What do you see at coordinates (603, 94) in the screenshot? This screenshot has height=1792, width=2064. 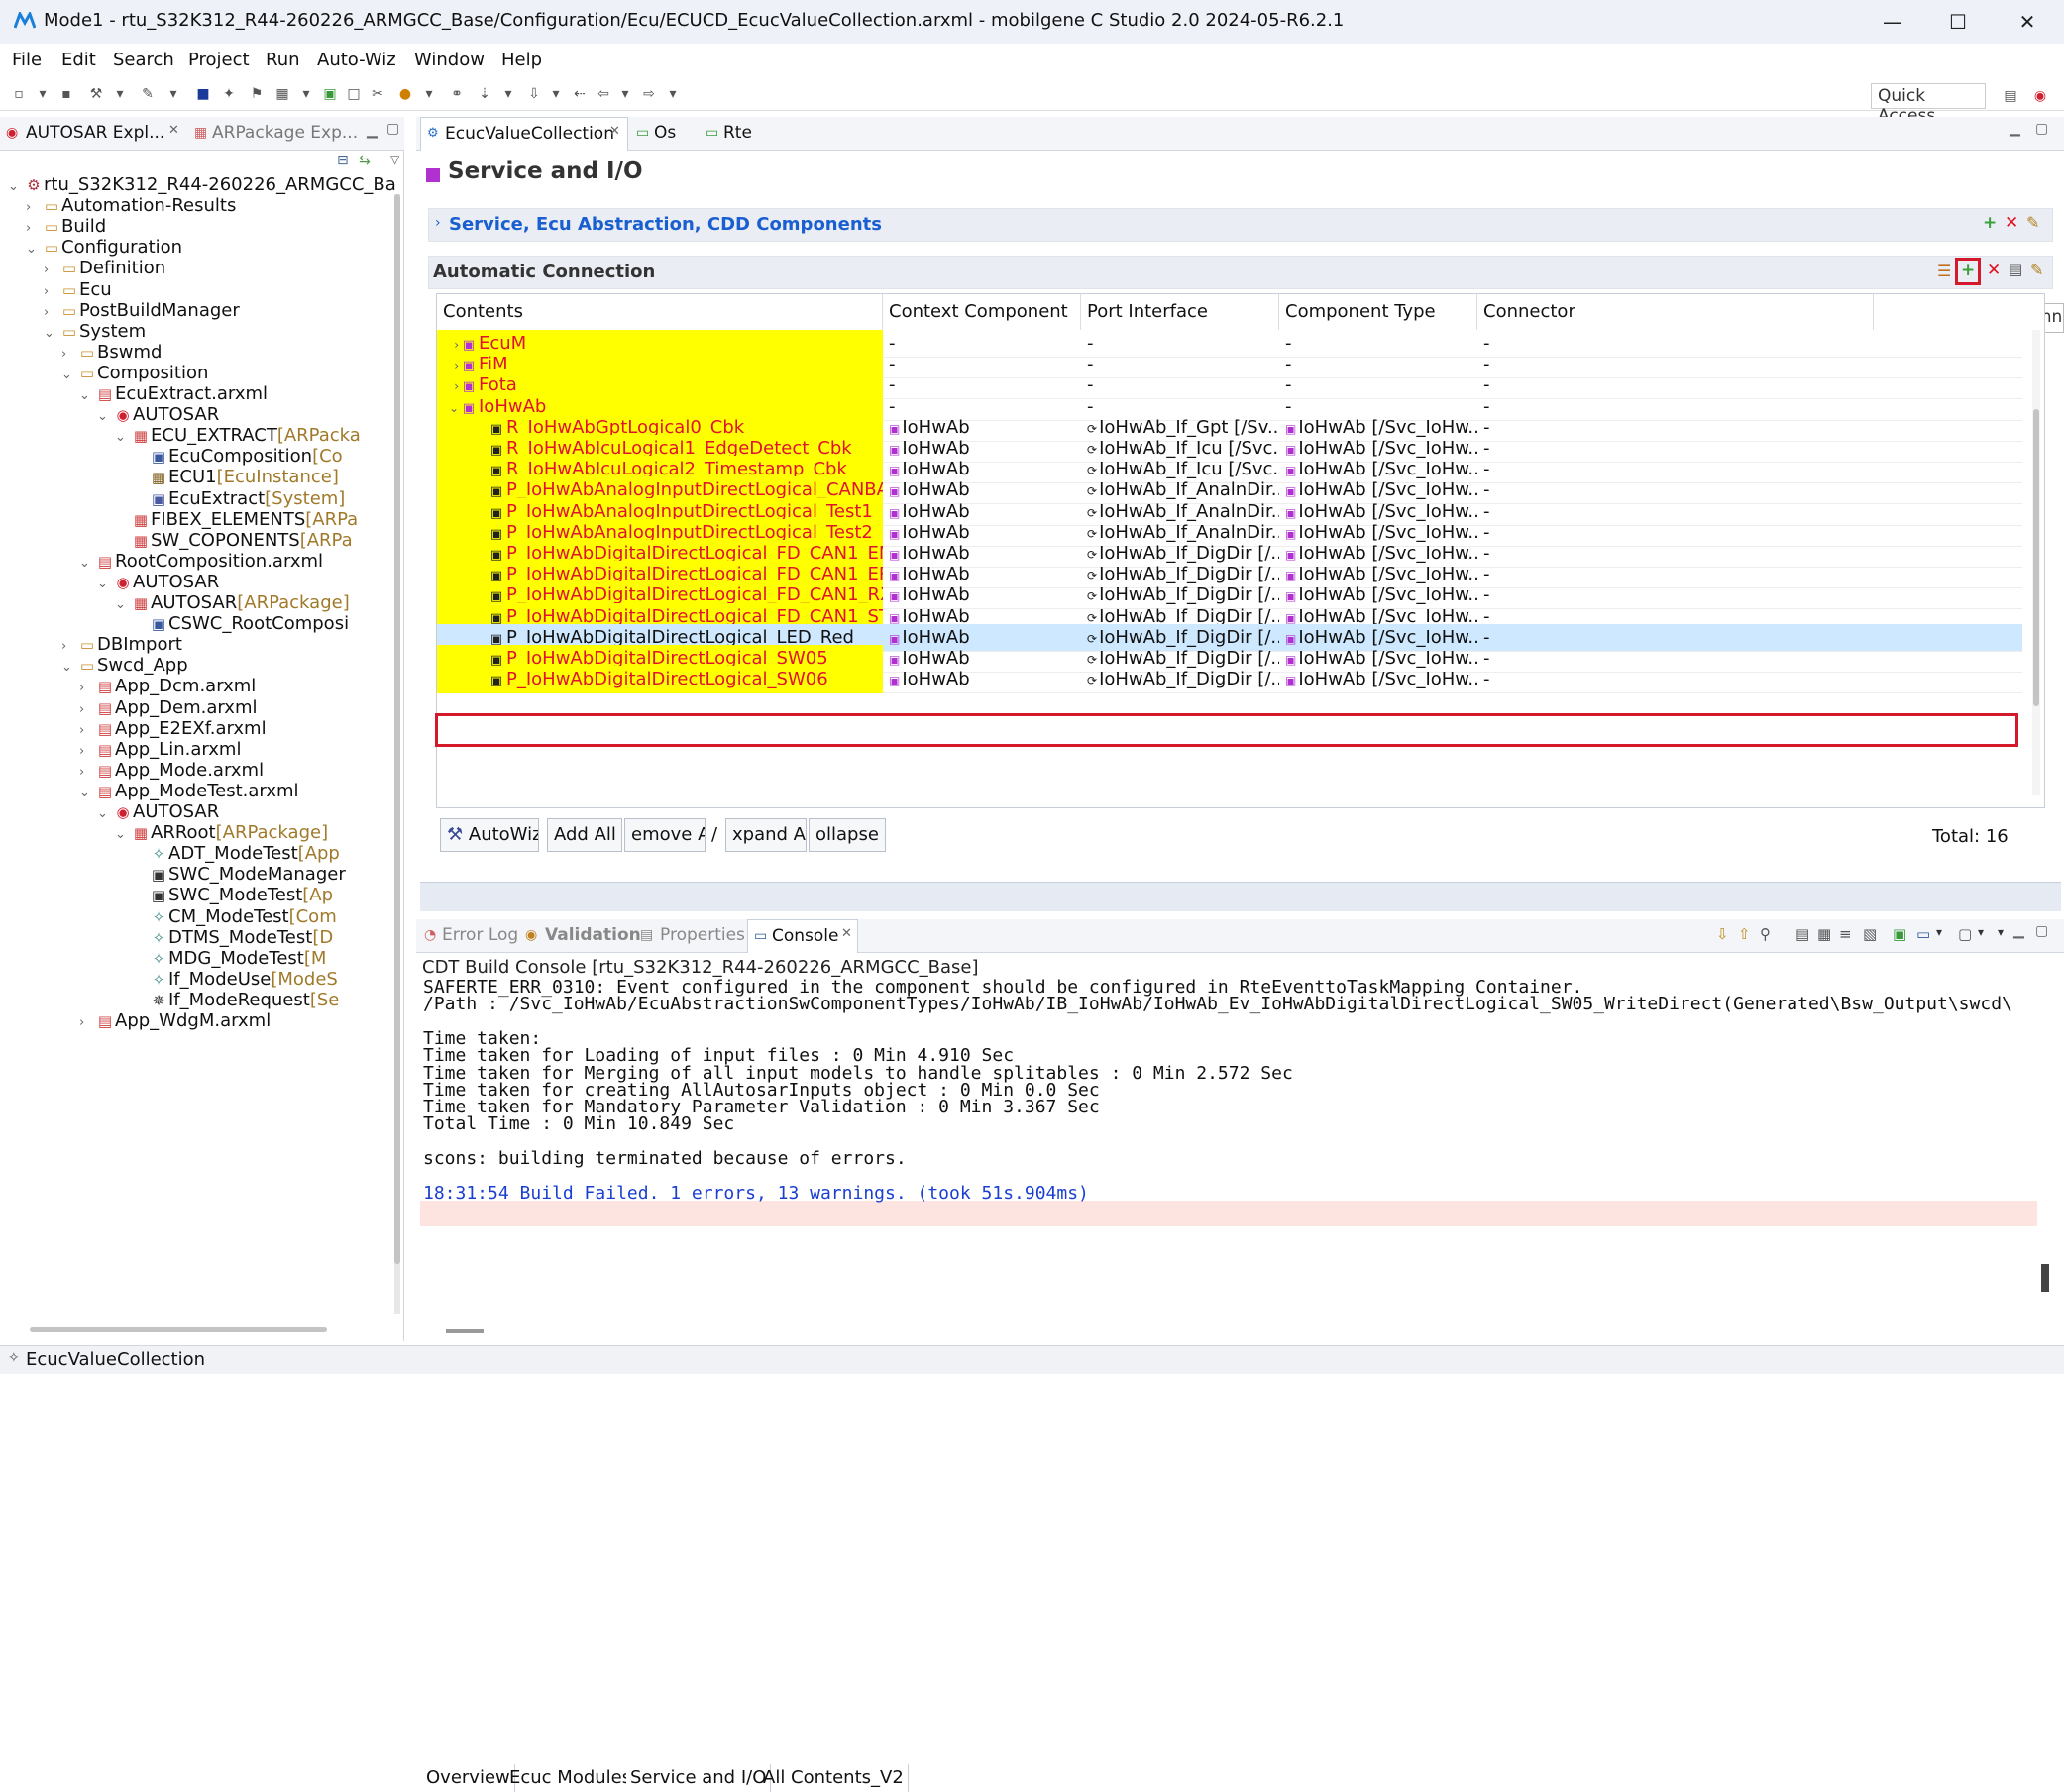 I see `back-icon: ⇦` at bounding box center [603, 94].